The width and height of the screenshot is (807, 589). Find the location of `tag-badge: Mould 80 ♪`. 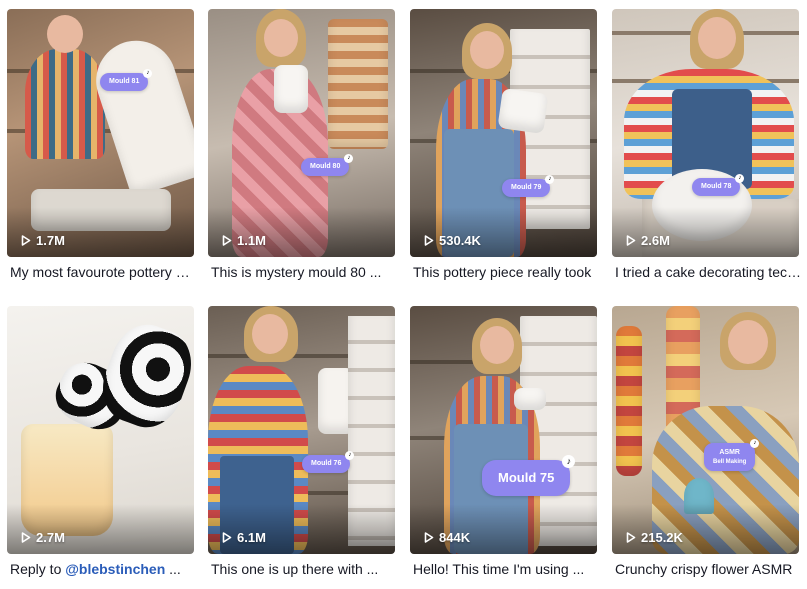

tag-badge: Mould 80 ♪ is located at coordinates (327, 165).